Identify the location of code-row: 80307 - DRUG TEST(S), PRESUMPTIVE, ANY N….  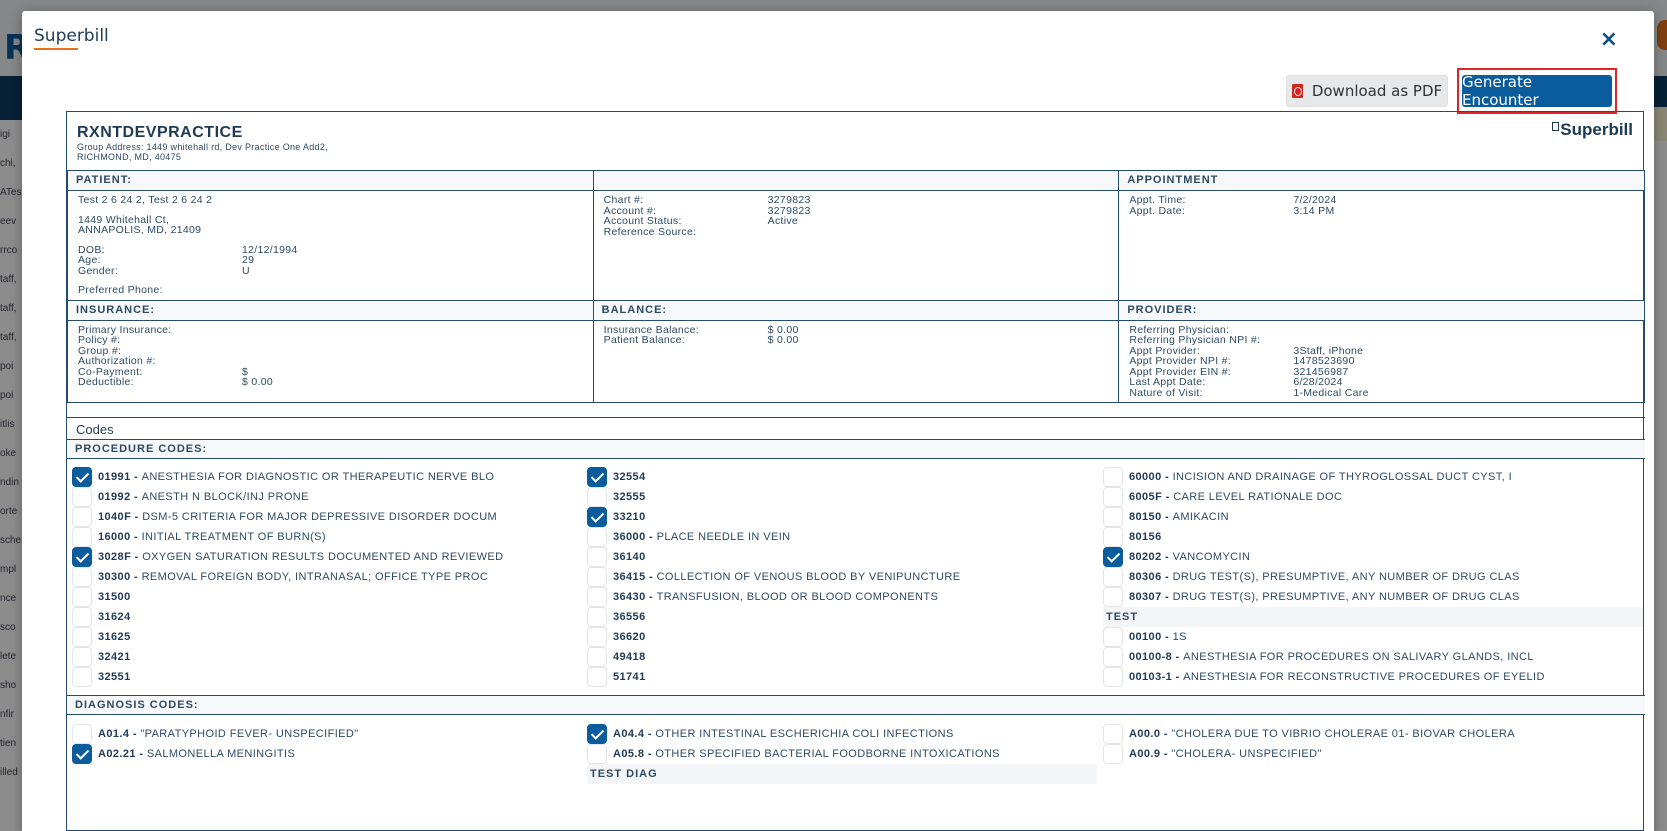
(1373, 597).